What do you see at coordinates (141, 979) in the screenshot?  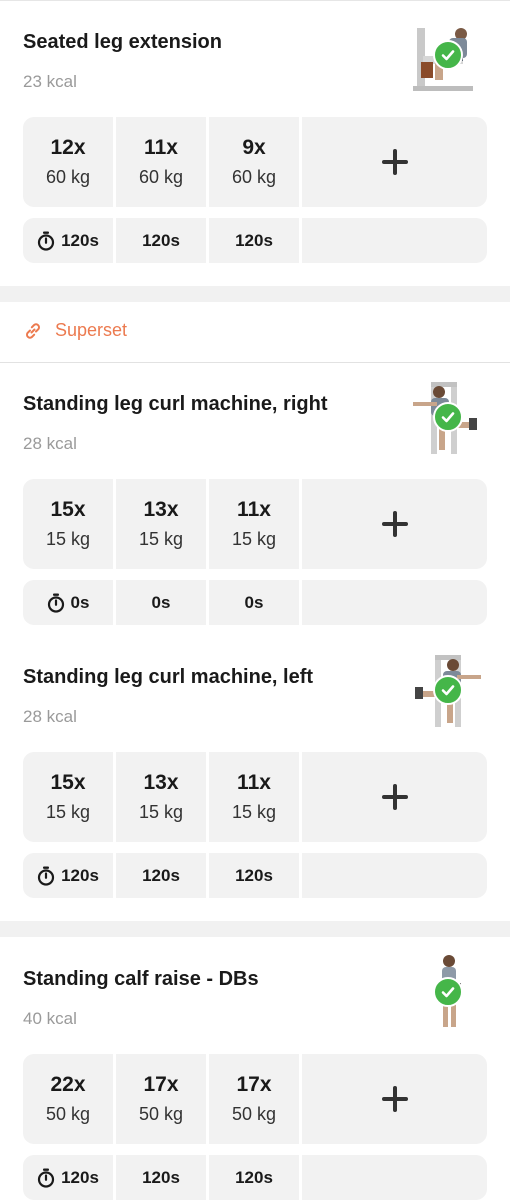 I see `exercise-title: Standing calf raise - DBs` at bounding box center [141, 979].